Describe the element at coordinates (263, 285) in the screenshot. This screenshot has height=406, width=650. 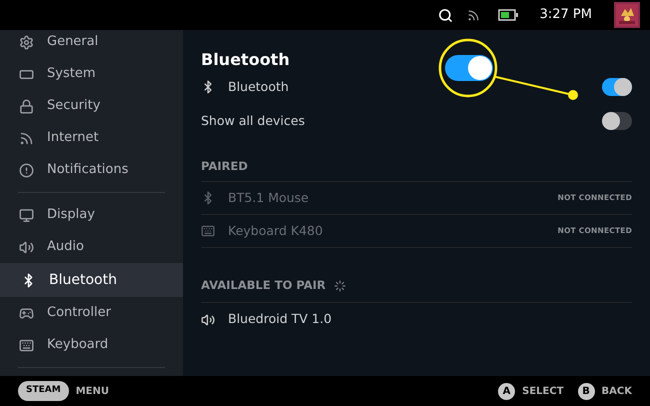
I see `section-heading: AVAILABLE TO PAIR` at that location.